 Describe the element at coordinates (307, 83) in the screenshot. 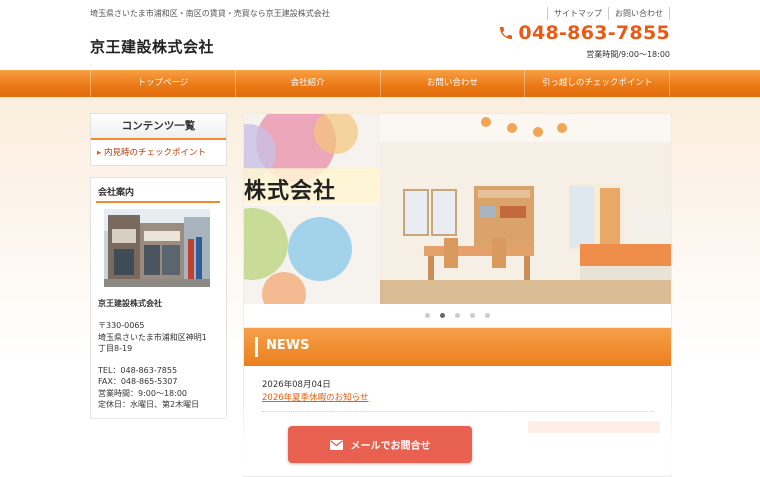

I see `nav-item-company: 会社紹介` at that location.